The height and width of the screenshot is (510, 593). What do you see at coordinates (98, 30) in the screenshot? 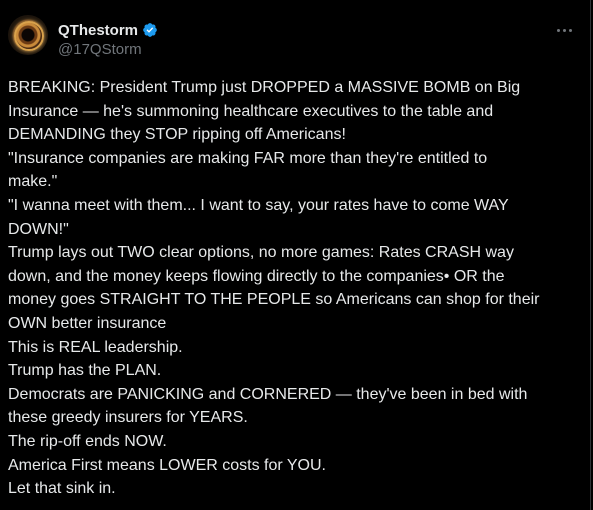
I see `author-display-name: QThestorm` at bounding box center [98, 30].